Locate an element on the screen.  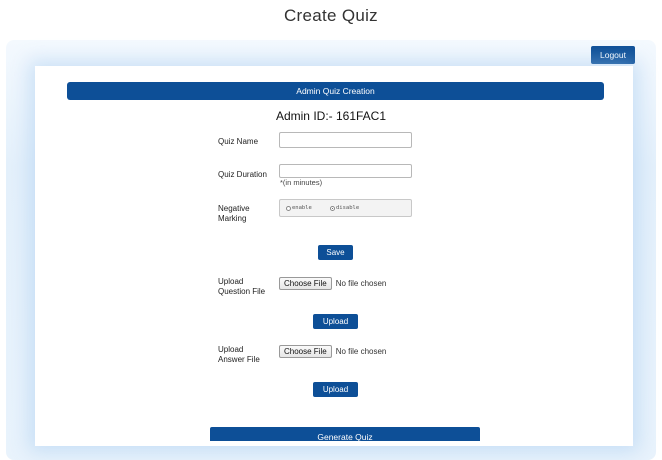
radio-enable-label: enable is located at coordinates (302, 208).